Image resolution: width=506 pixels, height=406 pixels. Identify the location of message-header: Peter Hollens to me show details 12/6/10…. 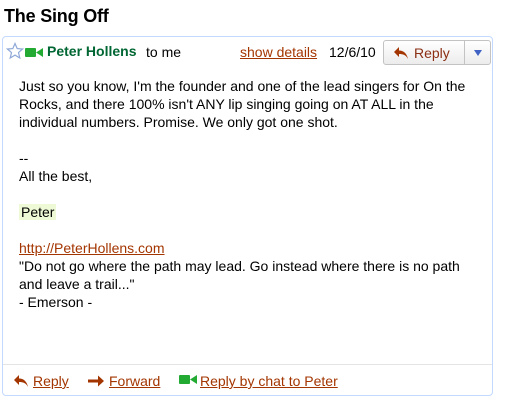
(247, 52).